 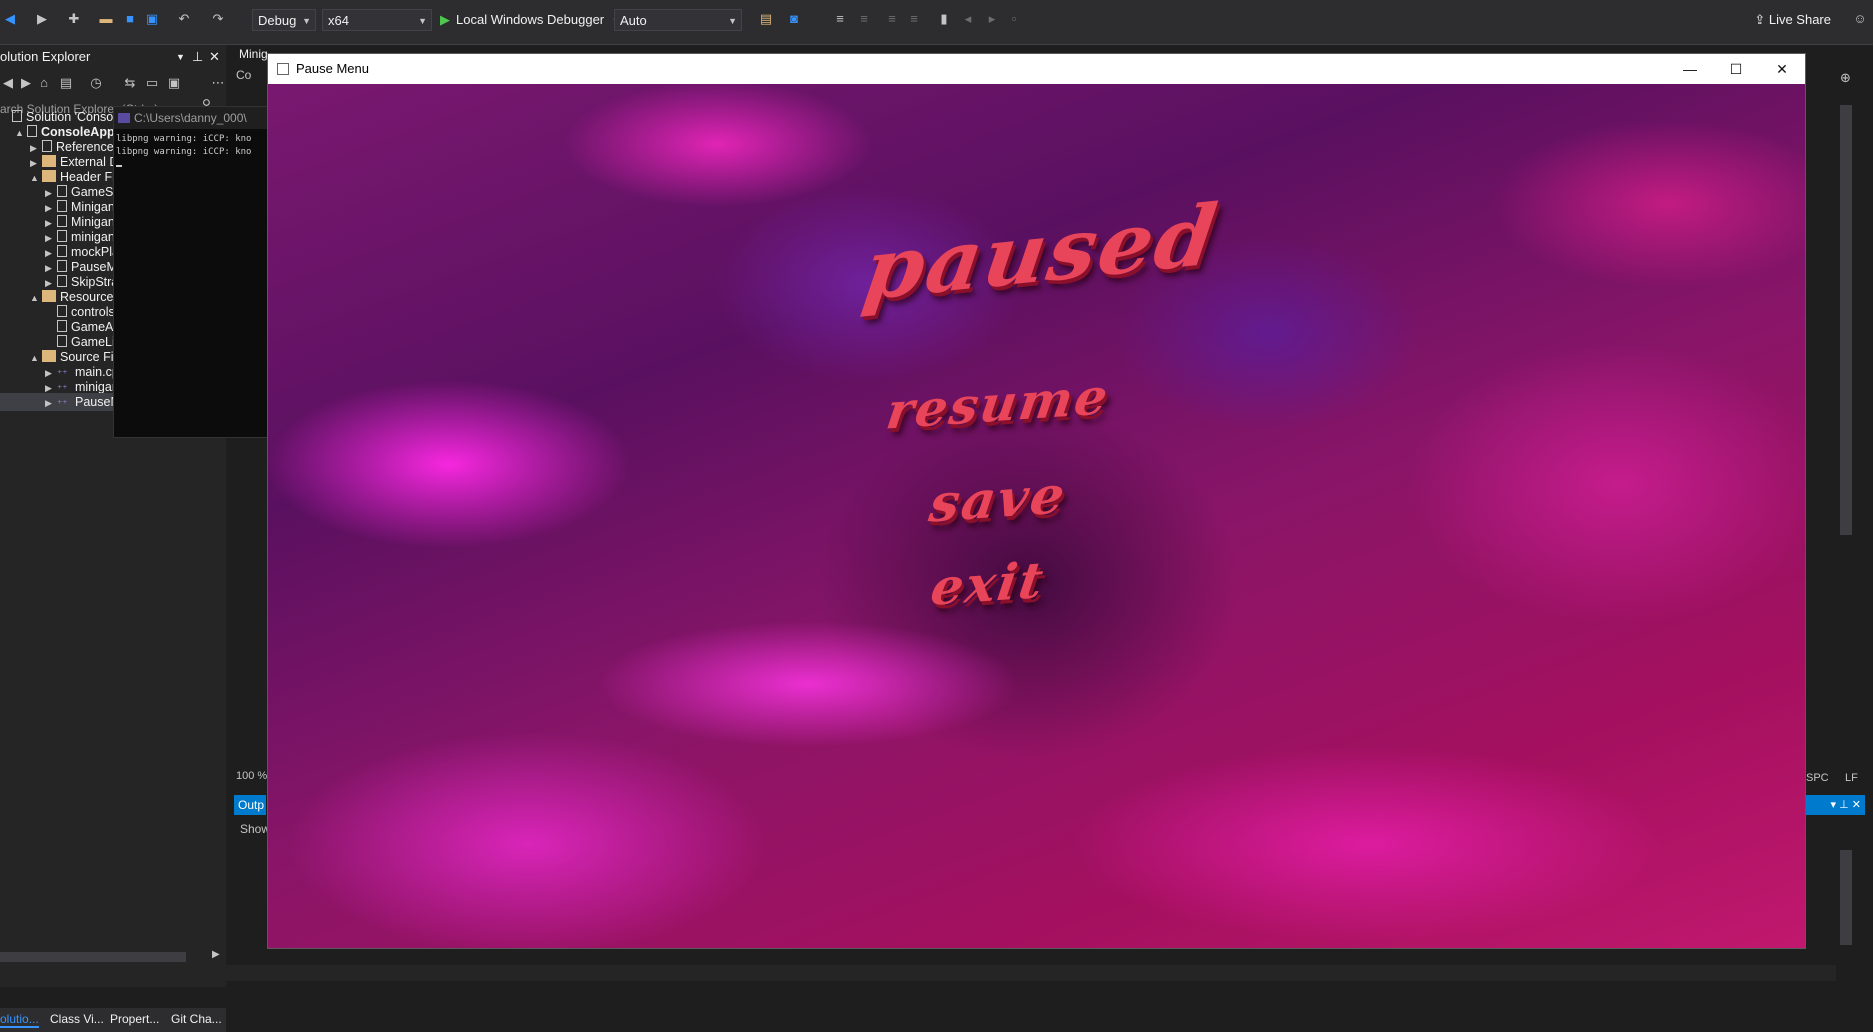 I want to click on tree-item-label: PauseM, so click(x=94, y=267).